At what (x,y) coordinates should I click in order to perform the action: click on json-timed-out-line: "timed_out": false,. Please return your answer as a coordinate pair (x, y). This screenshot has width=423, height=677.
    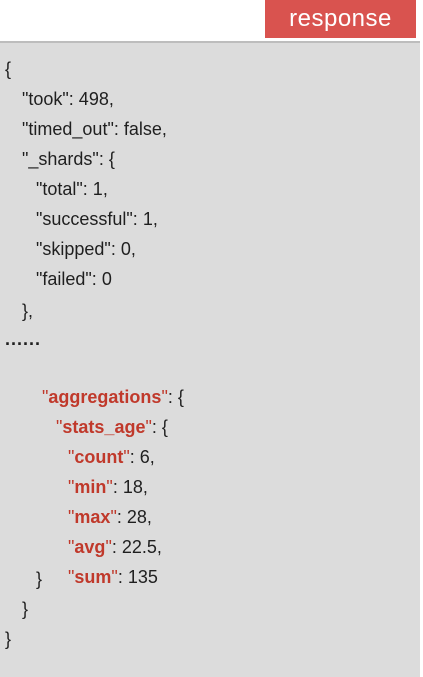
    Looking at the image, I should click on (94, 129).